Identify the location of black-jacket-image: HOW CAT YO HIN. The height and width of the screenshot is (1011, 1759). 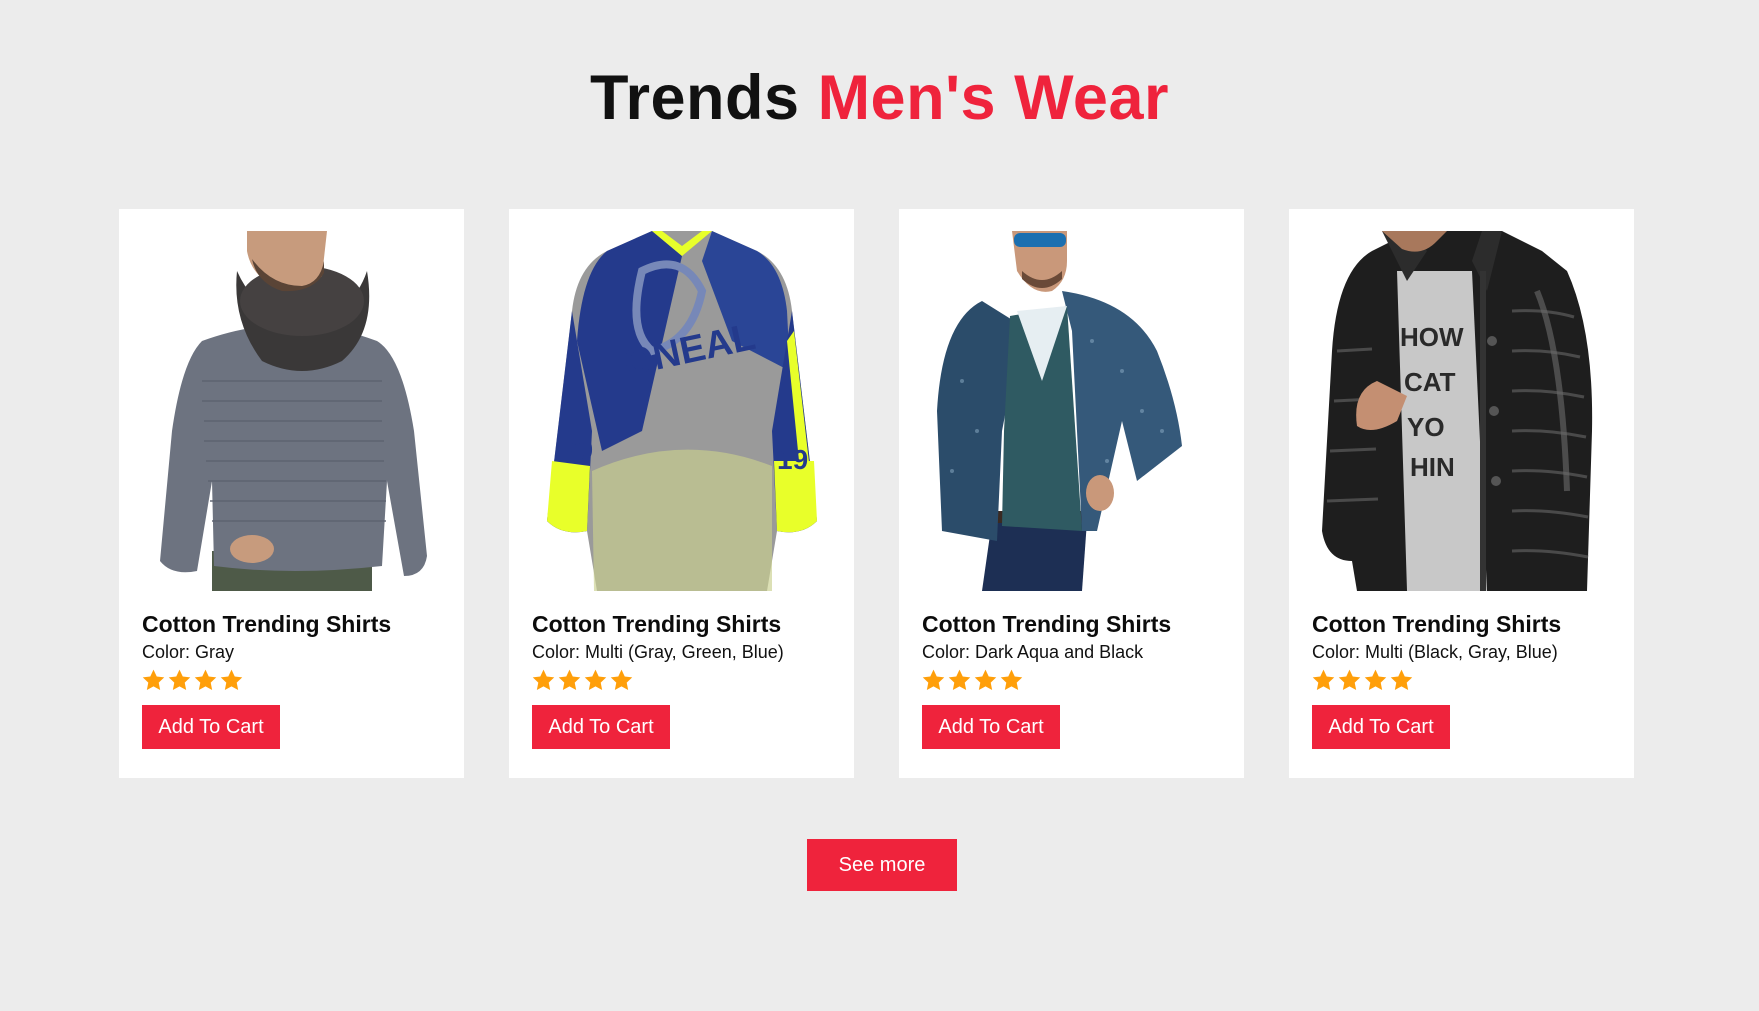
(1462, 411).